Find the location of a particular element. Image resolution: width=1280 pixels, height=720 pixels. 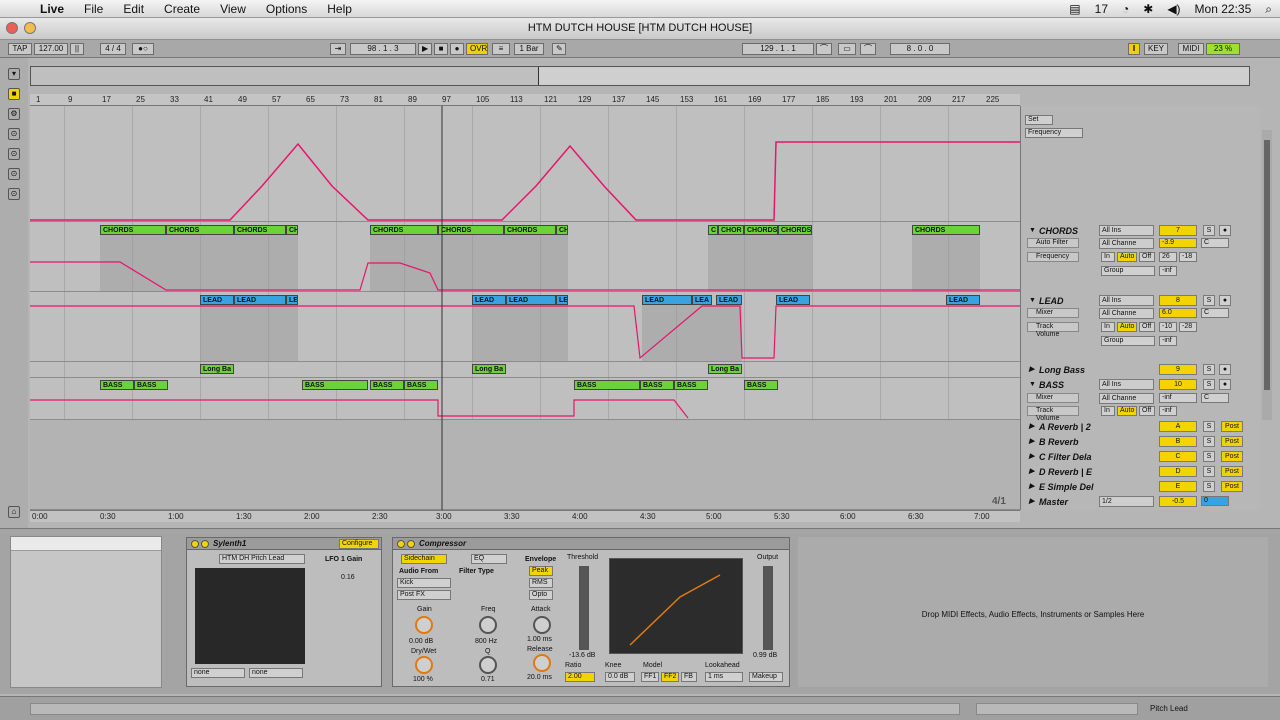

wifi-icon: ◔ is located at coordinates (1125, 9).